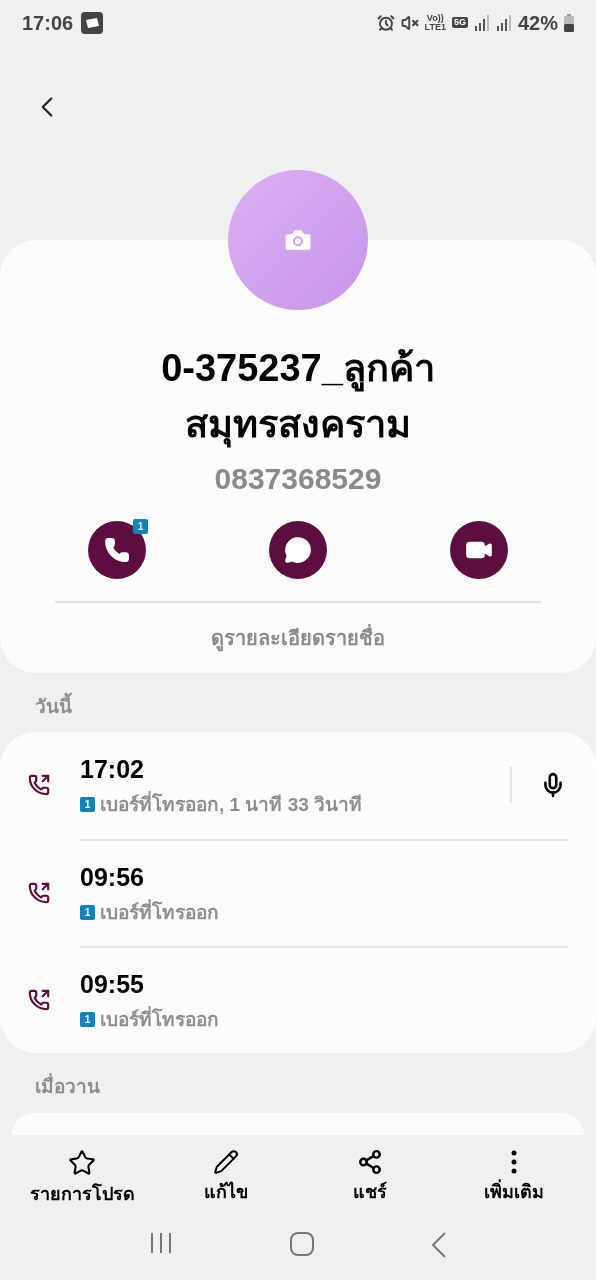  Describe the element at coordinates (370, 1162) in the screenshot. I see `share-icon` at that location.